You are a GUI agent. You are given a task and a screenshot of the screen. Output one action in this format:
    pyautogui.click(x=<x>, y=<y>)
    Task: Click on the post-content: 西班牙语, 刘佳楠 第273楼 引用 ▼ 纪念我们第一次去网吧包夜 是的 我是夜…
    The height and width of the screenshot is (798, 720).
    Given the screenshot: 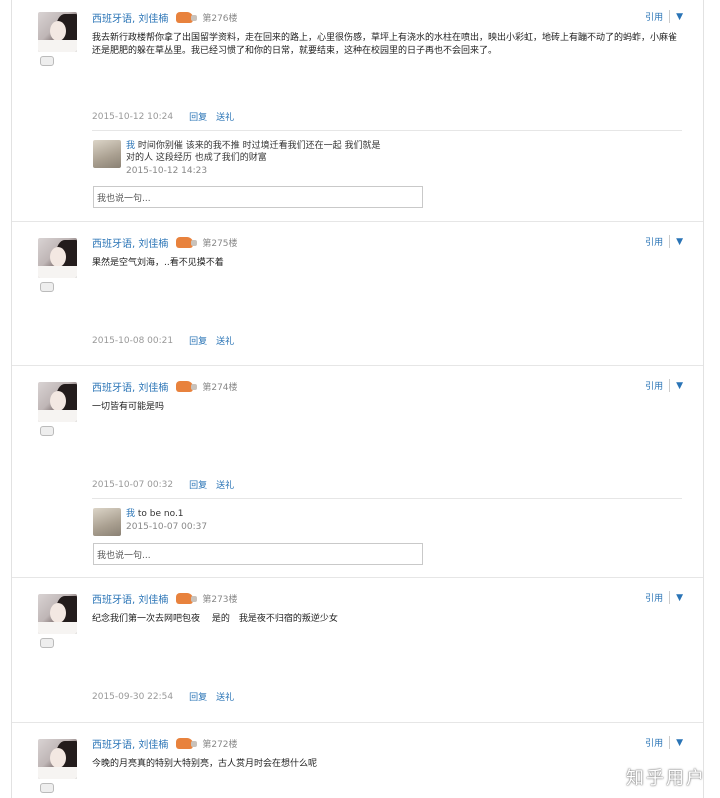 What is the action you would take?
    pyautogui.click(x=387, y=608)
    